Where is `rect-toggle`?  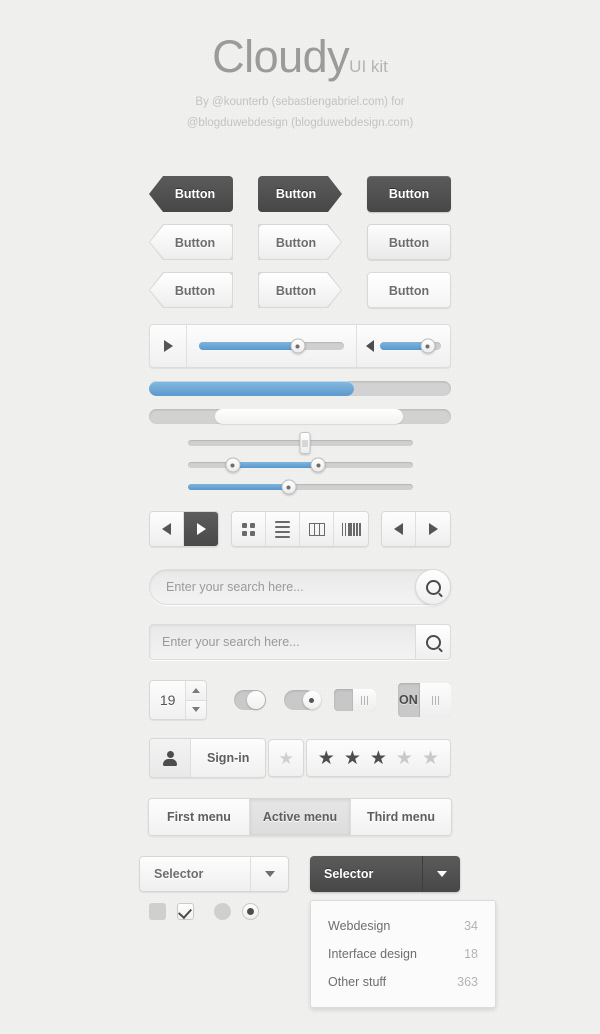
rect-toggle is located at coordinates (354, 700).